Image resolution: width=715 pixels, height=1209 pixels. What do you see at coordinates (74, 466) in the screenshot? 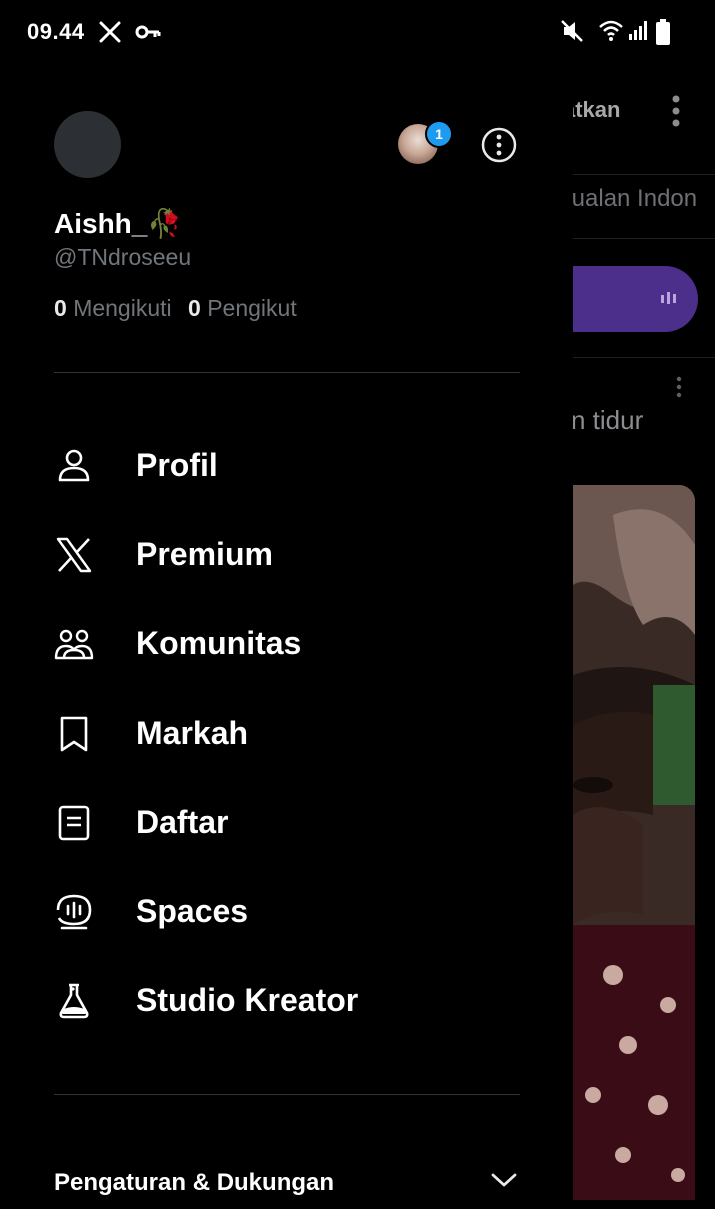
I see `person-icon` at bounding box center [74, 466].